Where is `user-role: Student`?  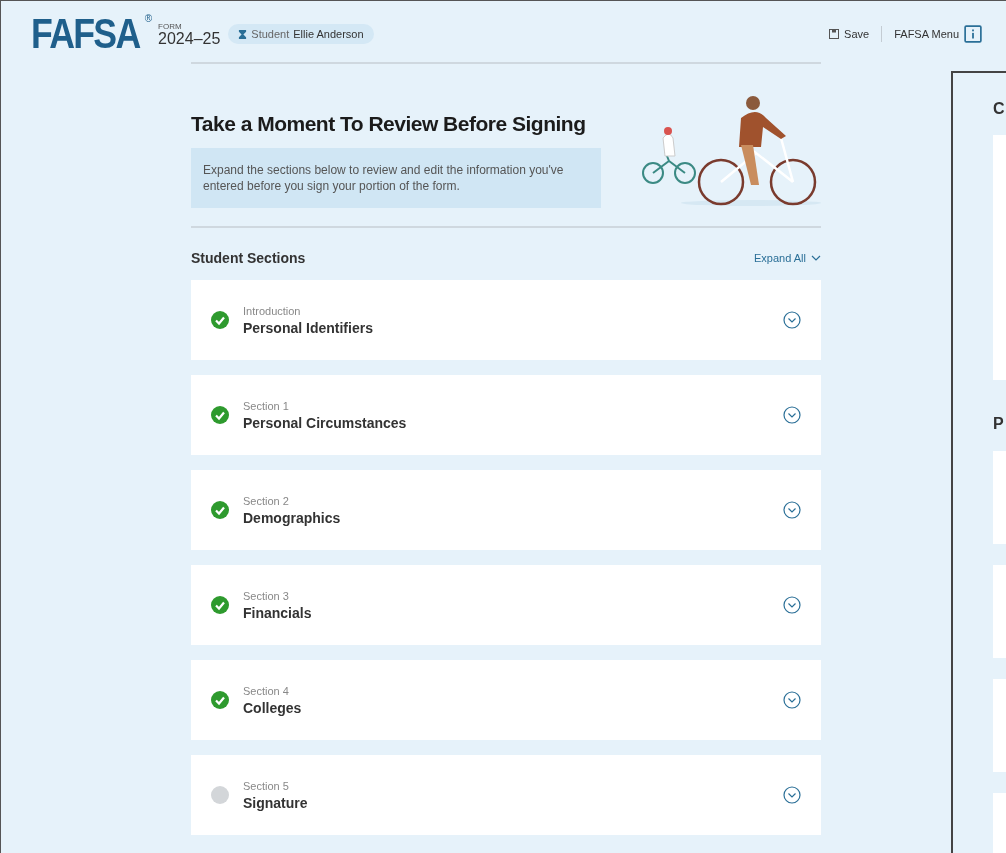
user-role: Student is located at coordinates (270, 34).